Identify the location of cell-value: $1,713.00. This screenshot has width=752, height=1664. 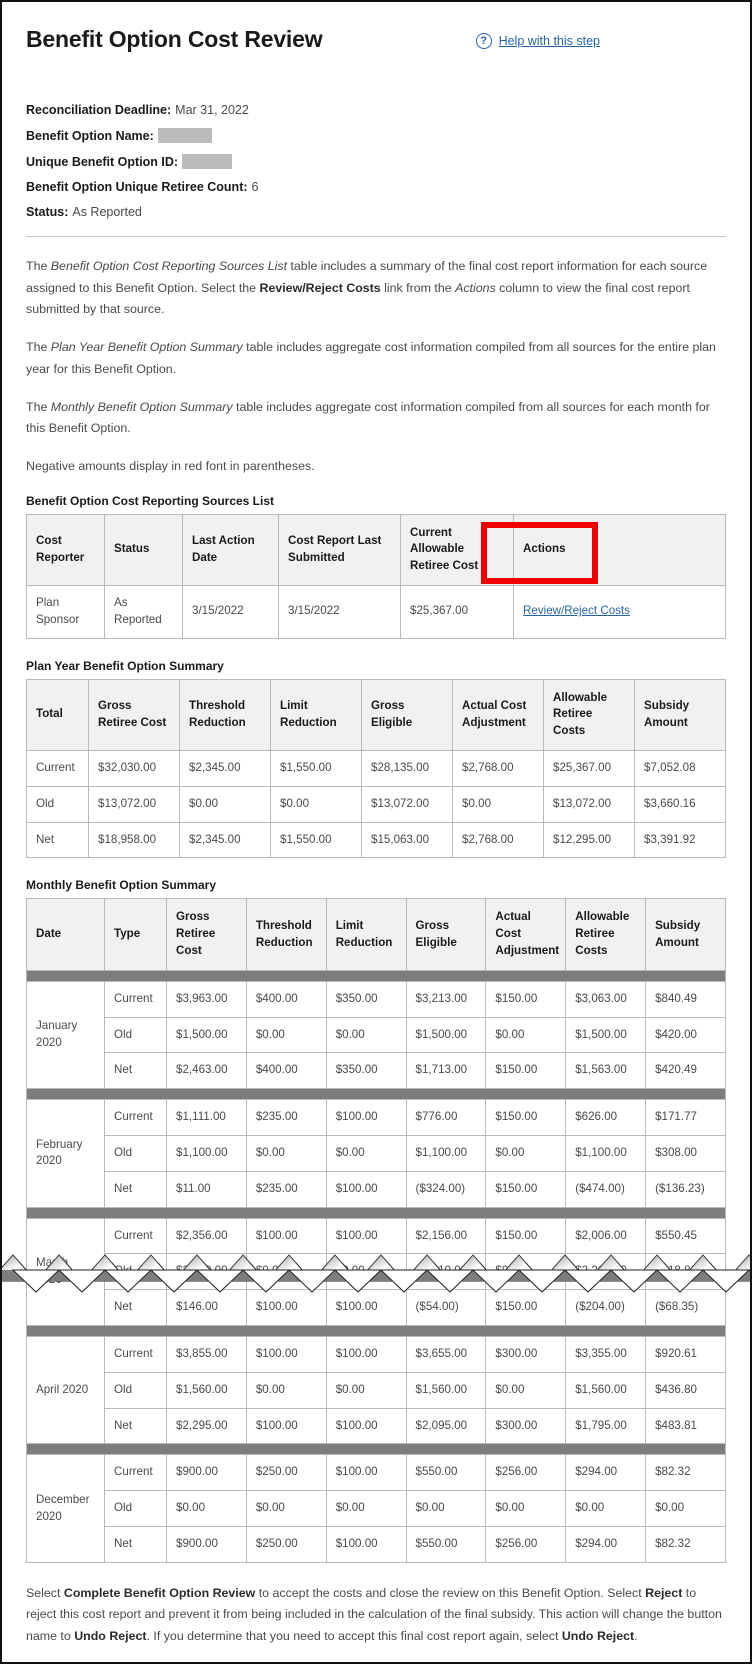
(446, 1071).